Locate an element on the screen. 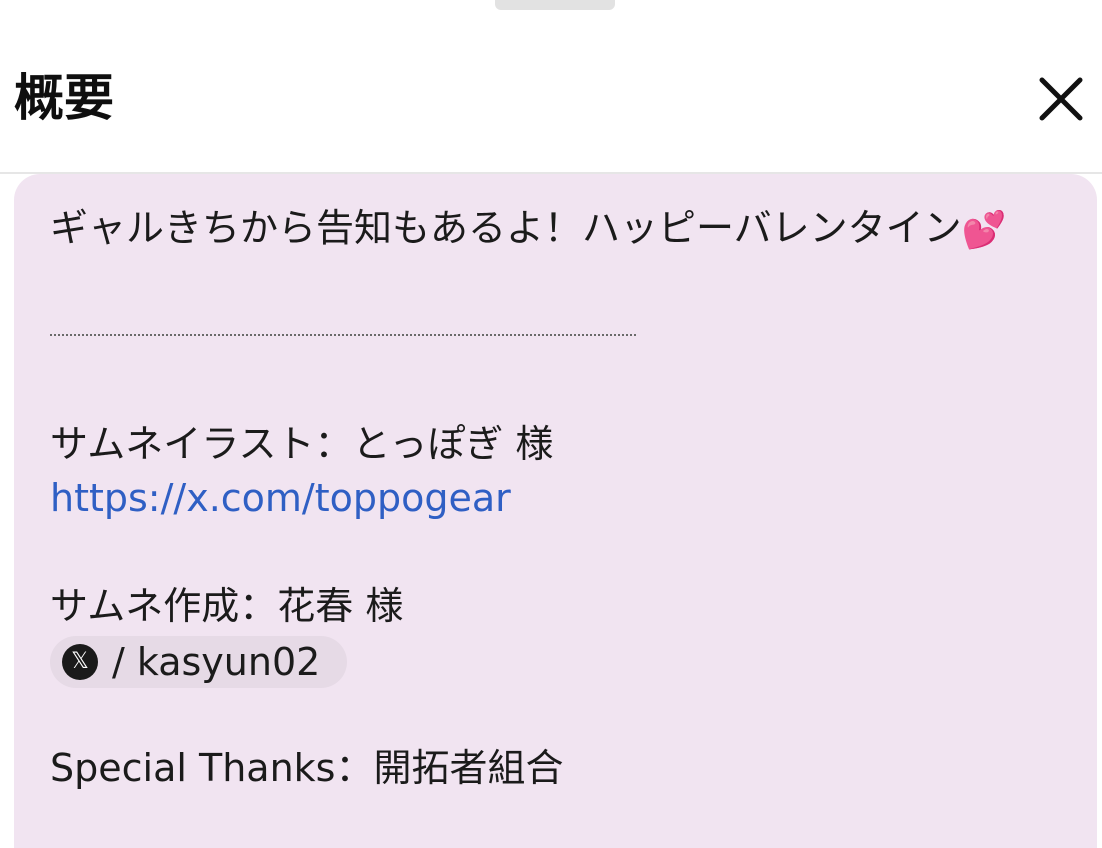  x-account-chip: 𝕏 / kasyun02 is located at coordinates (198, 662).